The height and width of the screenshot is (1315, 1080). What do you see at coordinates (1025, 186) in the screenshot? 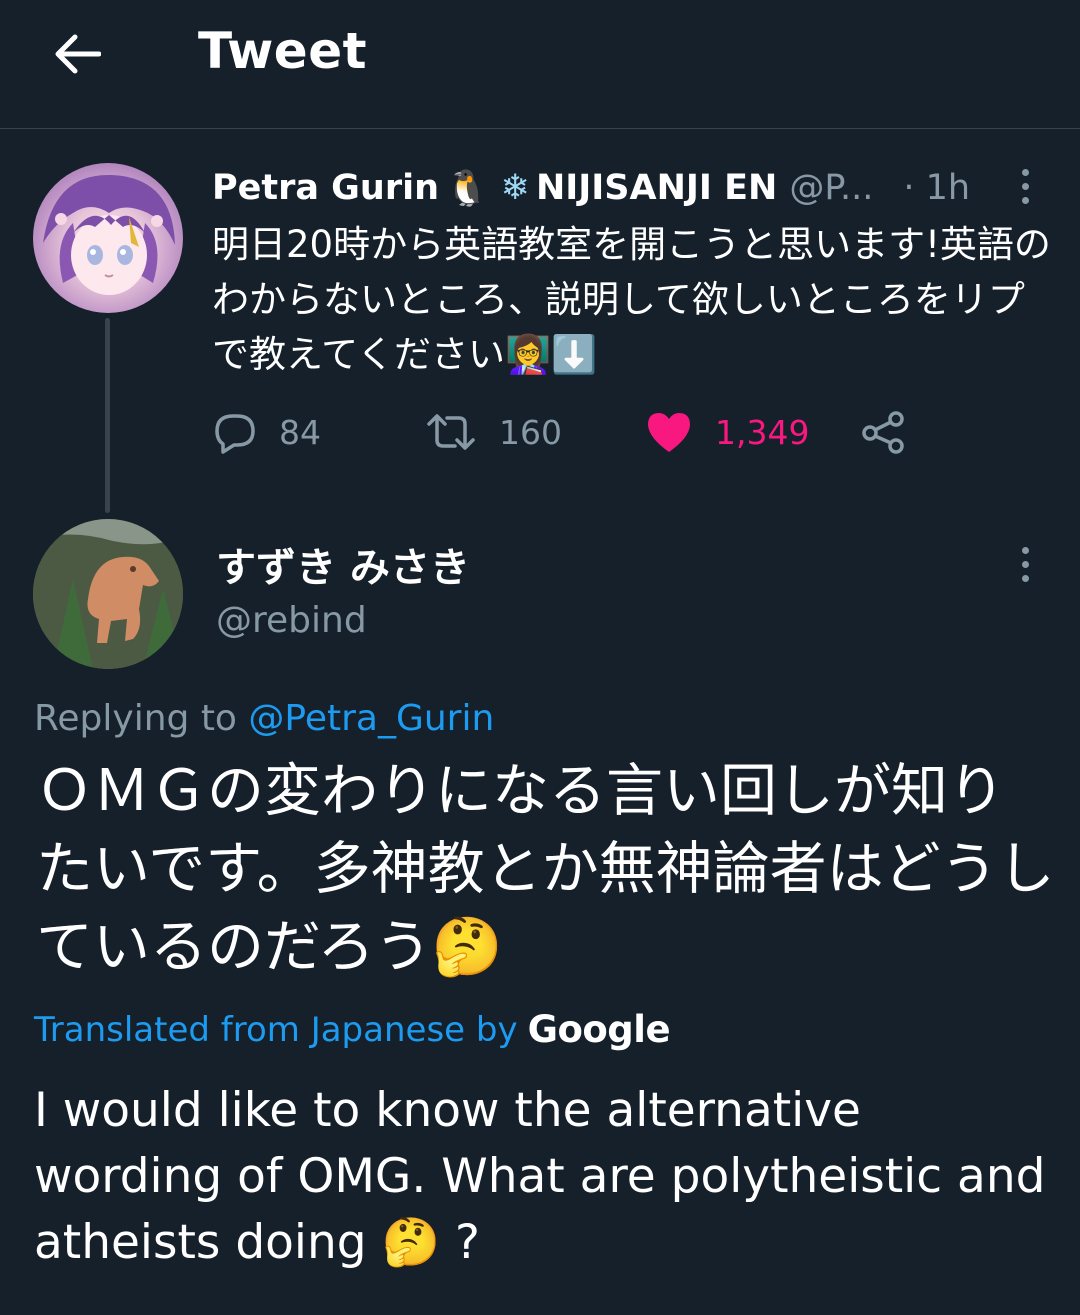
I see `parent-more-options-icon` at bounding box center [1025, 186].